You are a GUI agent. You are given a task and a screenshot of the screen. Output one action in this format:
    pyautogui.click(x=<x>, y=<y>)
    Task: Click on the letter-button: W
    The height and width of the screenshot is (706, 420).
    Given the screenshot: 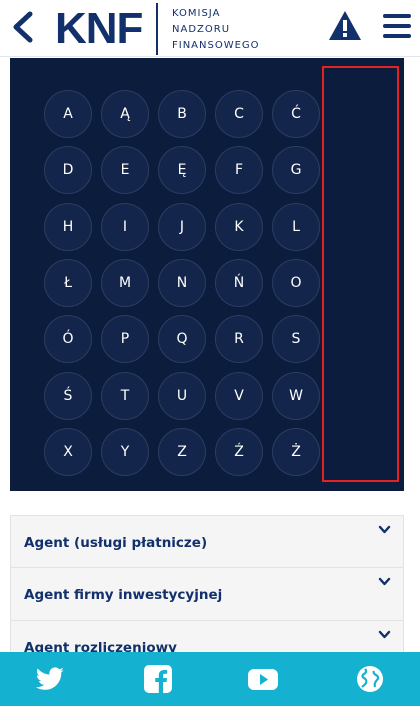 What is the action you would take?
    pyautogui.click(x=296, y=396)
    